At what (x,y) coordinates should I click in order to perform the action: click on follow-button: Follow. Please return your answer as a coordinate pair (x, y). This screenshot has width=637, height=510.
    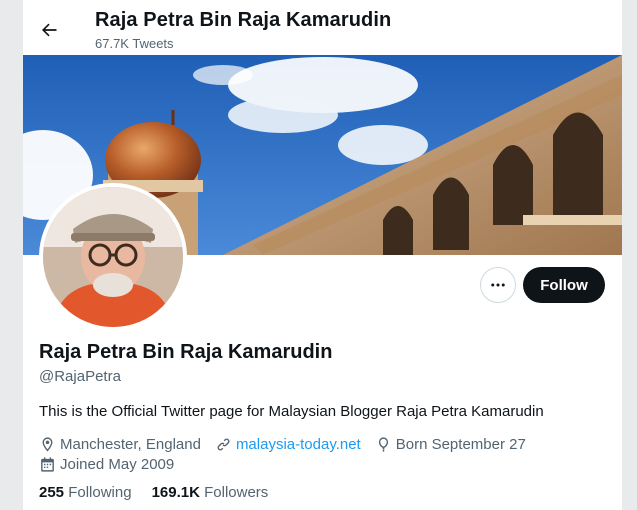
    Looking at the image, I should click on (564, 285).